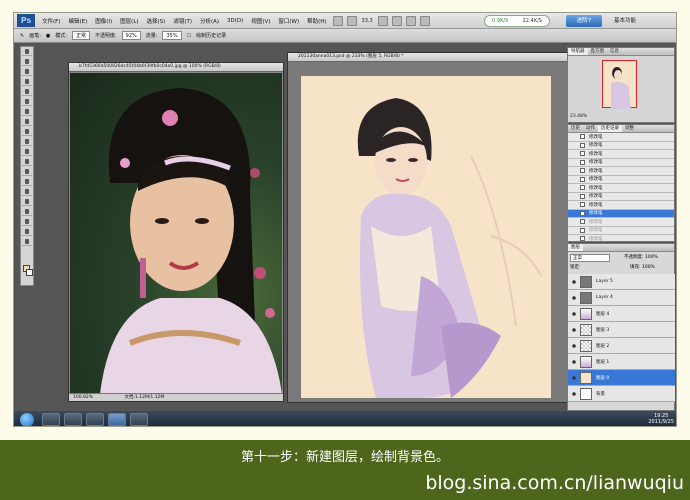 Image resolution: width=690 pixels, height=500 pixels. Describe the element at coordinates (27, 192) in the screenshot. I see `pen-tool-icon` at that location.